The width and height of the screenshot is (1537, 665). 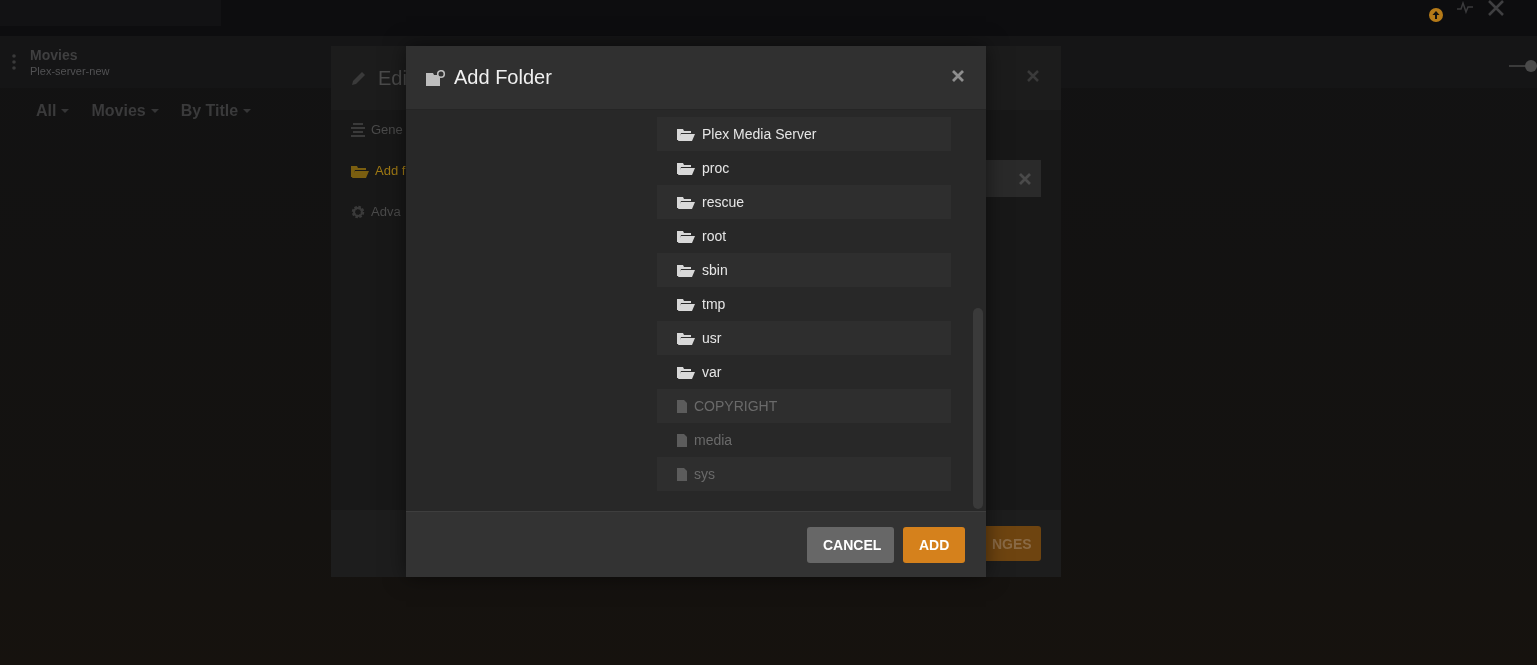 What do you see at coordinates (378, 170) in the screenshot?
I see `sidebar-item: Add f` at bounding box center [378, 170].